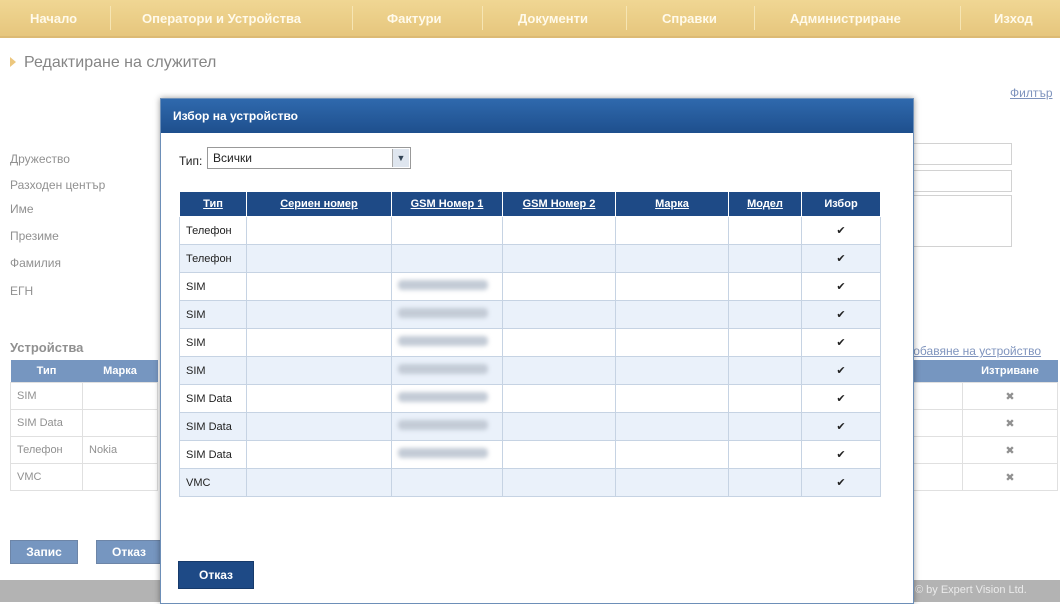 The width and height of the screenshot is (1060, 604). What do you see at coordinates (765, 204) in the screenshot?
I see `column-header-model: Модел` at bounding box center [765, 204].